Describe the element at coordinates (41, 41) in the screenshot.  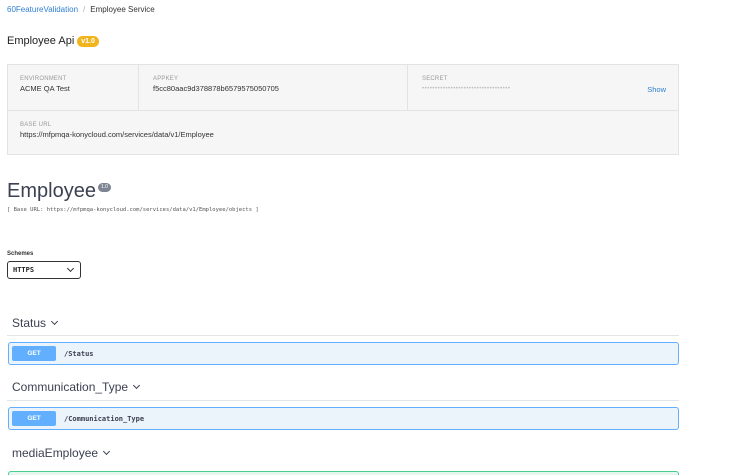
I see `api-title-text: Employee Api` at that location.